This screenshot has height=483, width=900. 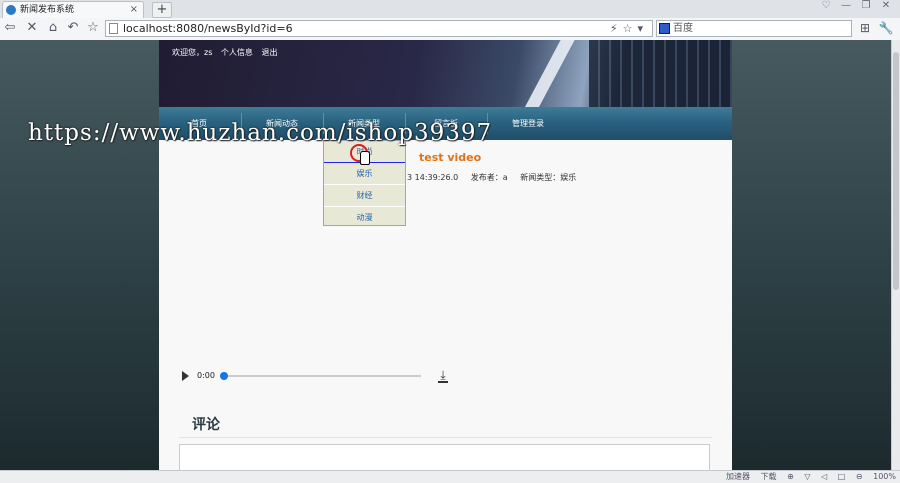 What do you see at coordinates (364, 196) in the screenshot?
I see `dropdown-item-finance: 财经` at bounding box center [364, 196].